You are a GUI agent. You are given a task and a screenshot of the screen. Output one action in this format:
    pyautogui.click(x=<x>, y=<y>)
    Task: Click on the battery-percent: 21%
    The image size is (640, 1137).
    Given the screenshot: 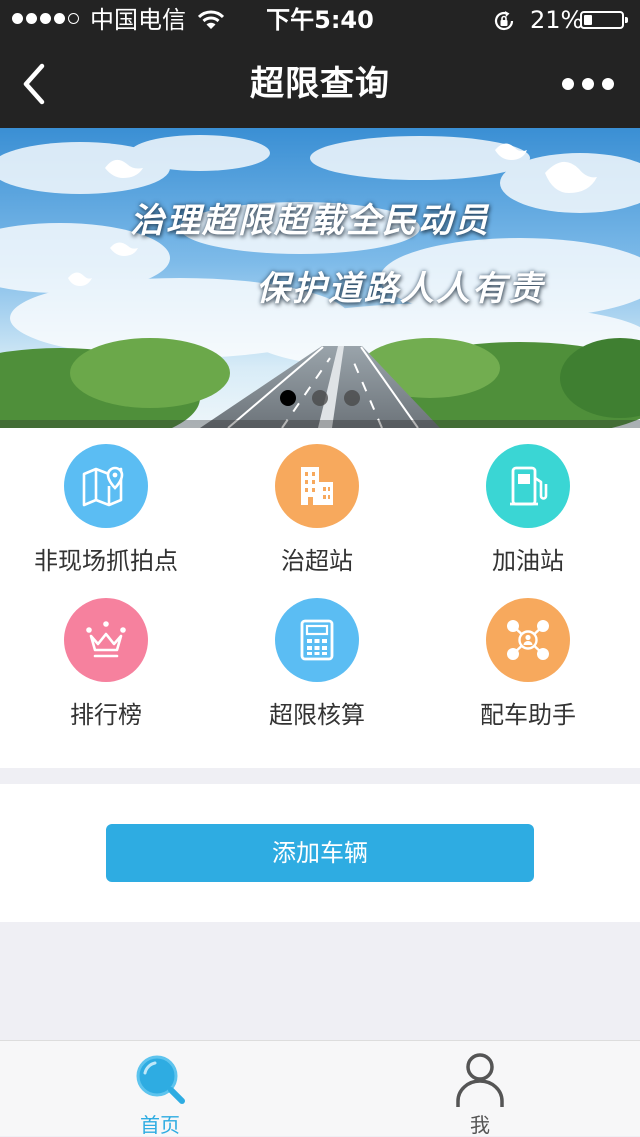 What is the action you would take?
    pyautogui.click(x=557, y=20)
    